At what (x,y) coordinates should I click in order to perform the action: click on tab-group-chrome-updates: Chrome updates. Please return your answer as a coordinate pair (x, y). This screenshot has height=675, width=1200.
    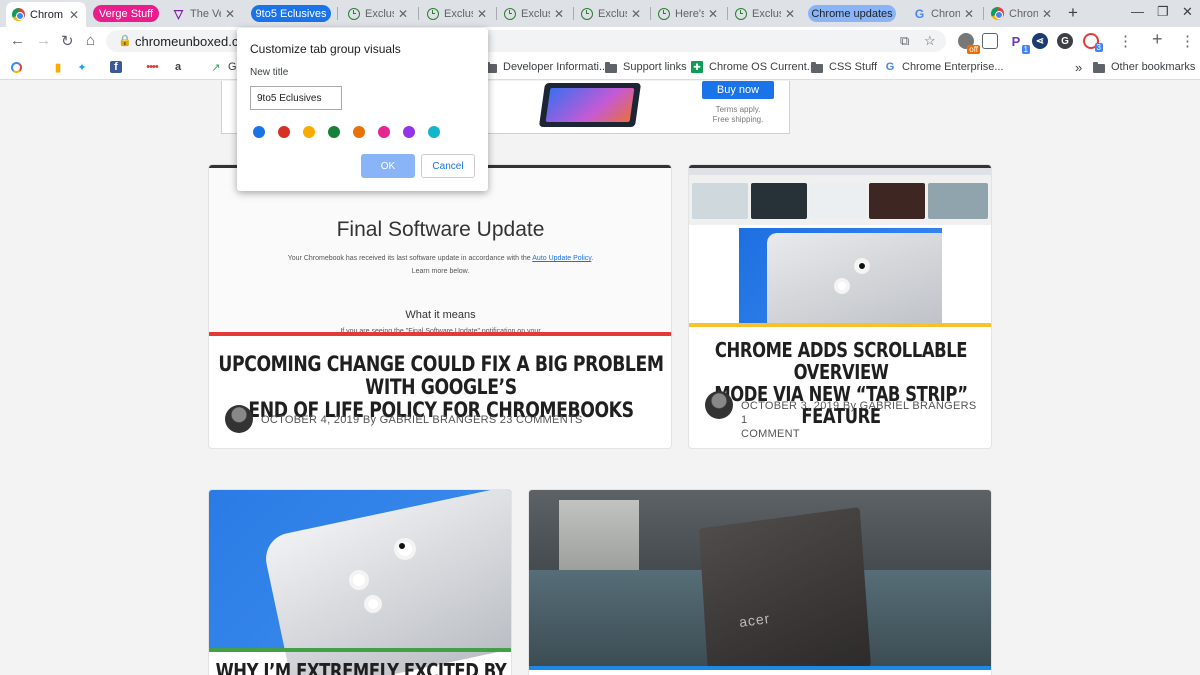
    Looking at the image, I should click on (852, 13).